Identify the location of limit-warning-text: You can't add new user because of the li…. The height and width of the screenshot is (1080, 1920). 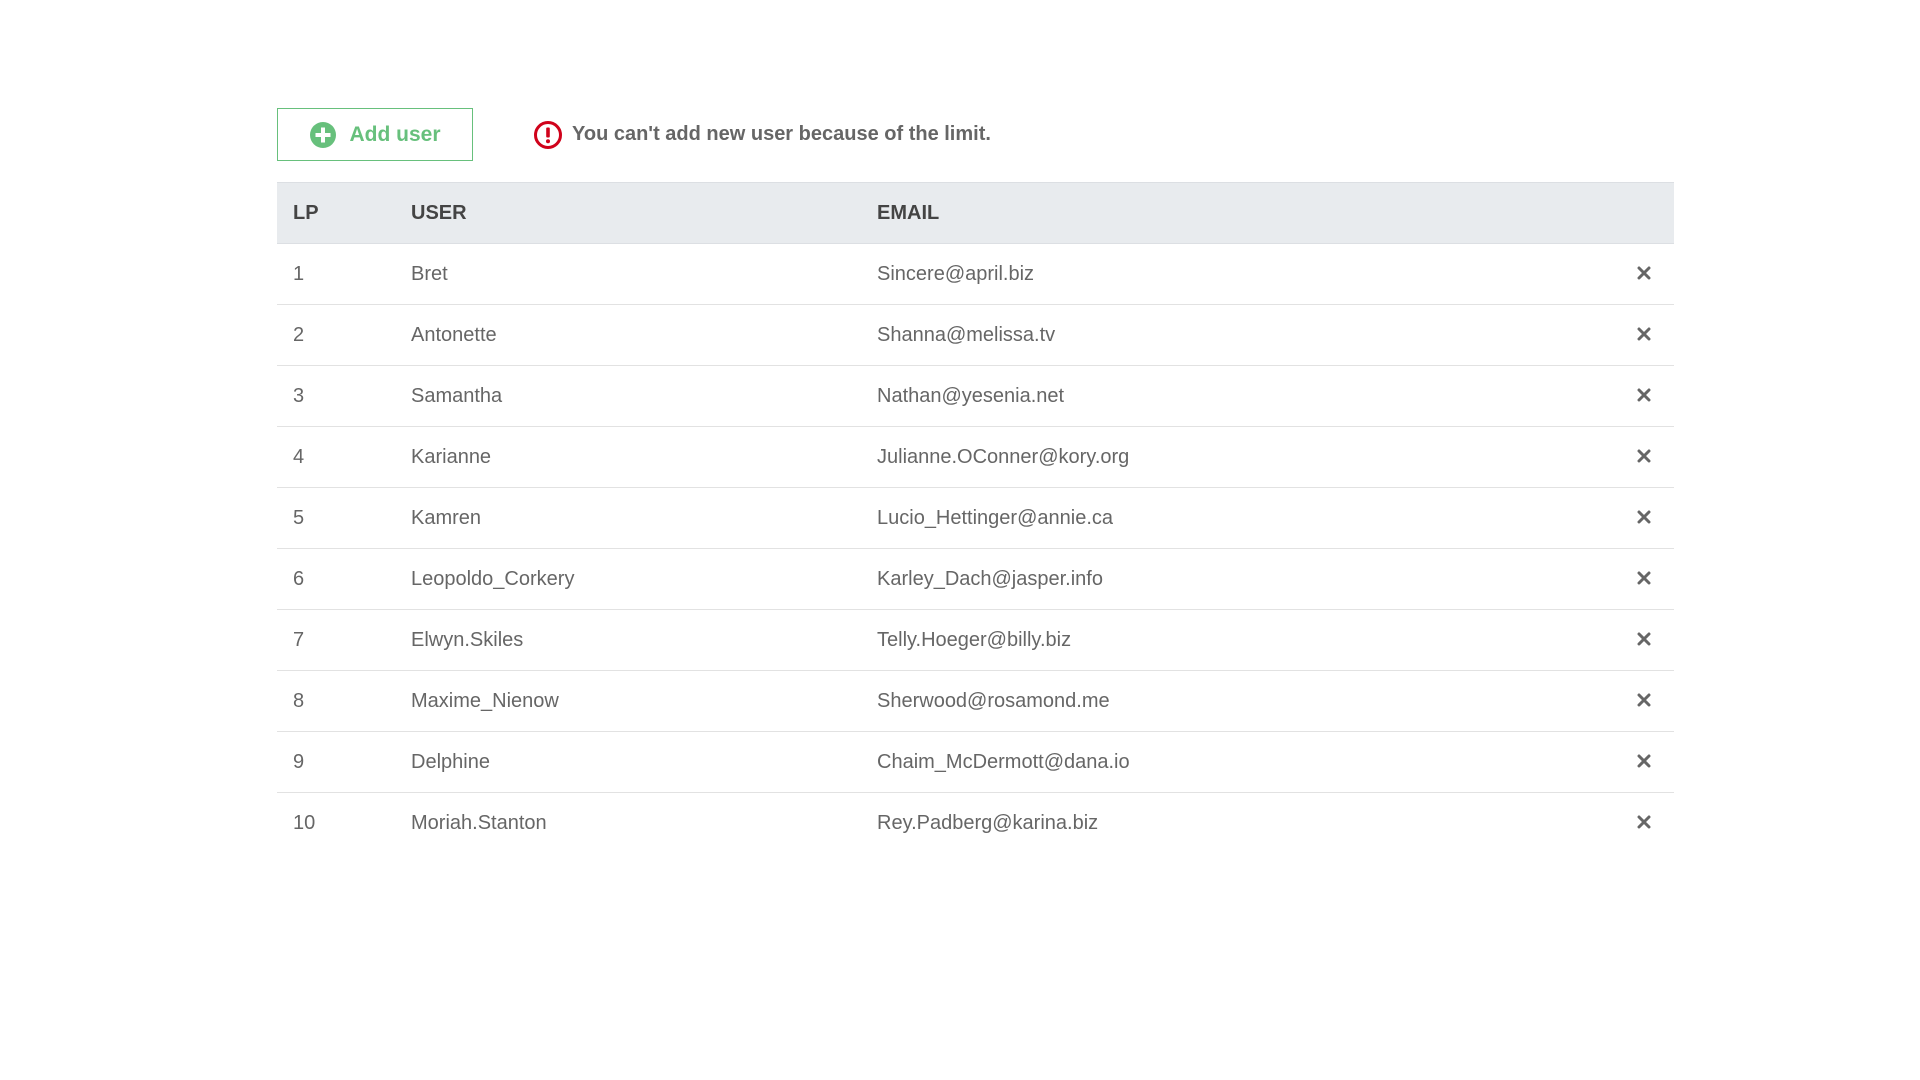
(781, 134).